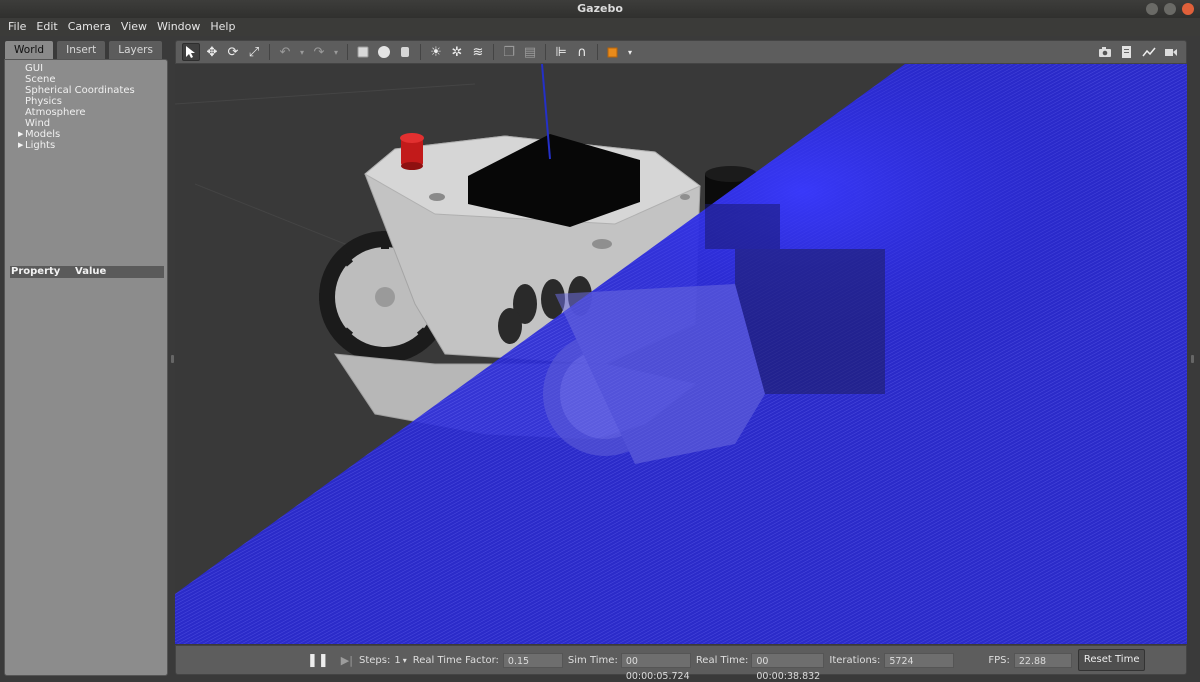 The height and width of the screenshot is (682, 1200). Describe the element at coordinates (1170, 9) in the screenshot. I see `maximize-button` at that location.